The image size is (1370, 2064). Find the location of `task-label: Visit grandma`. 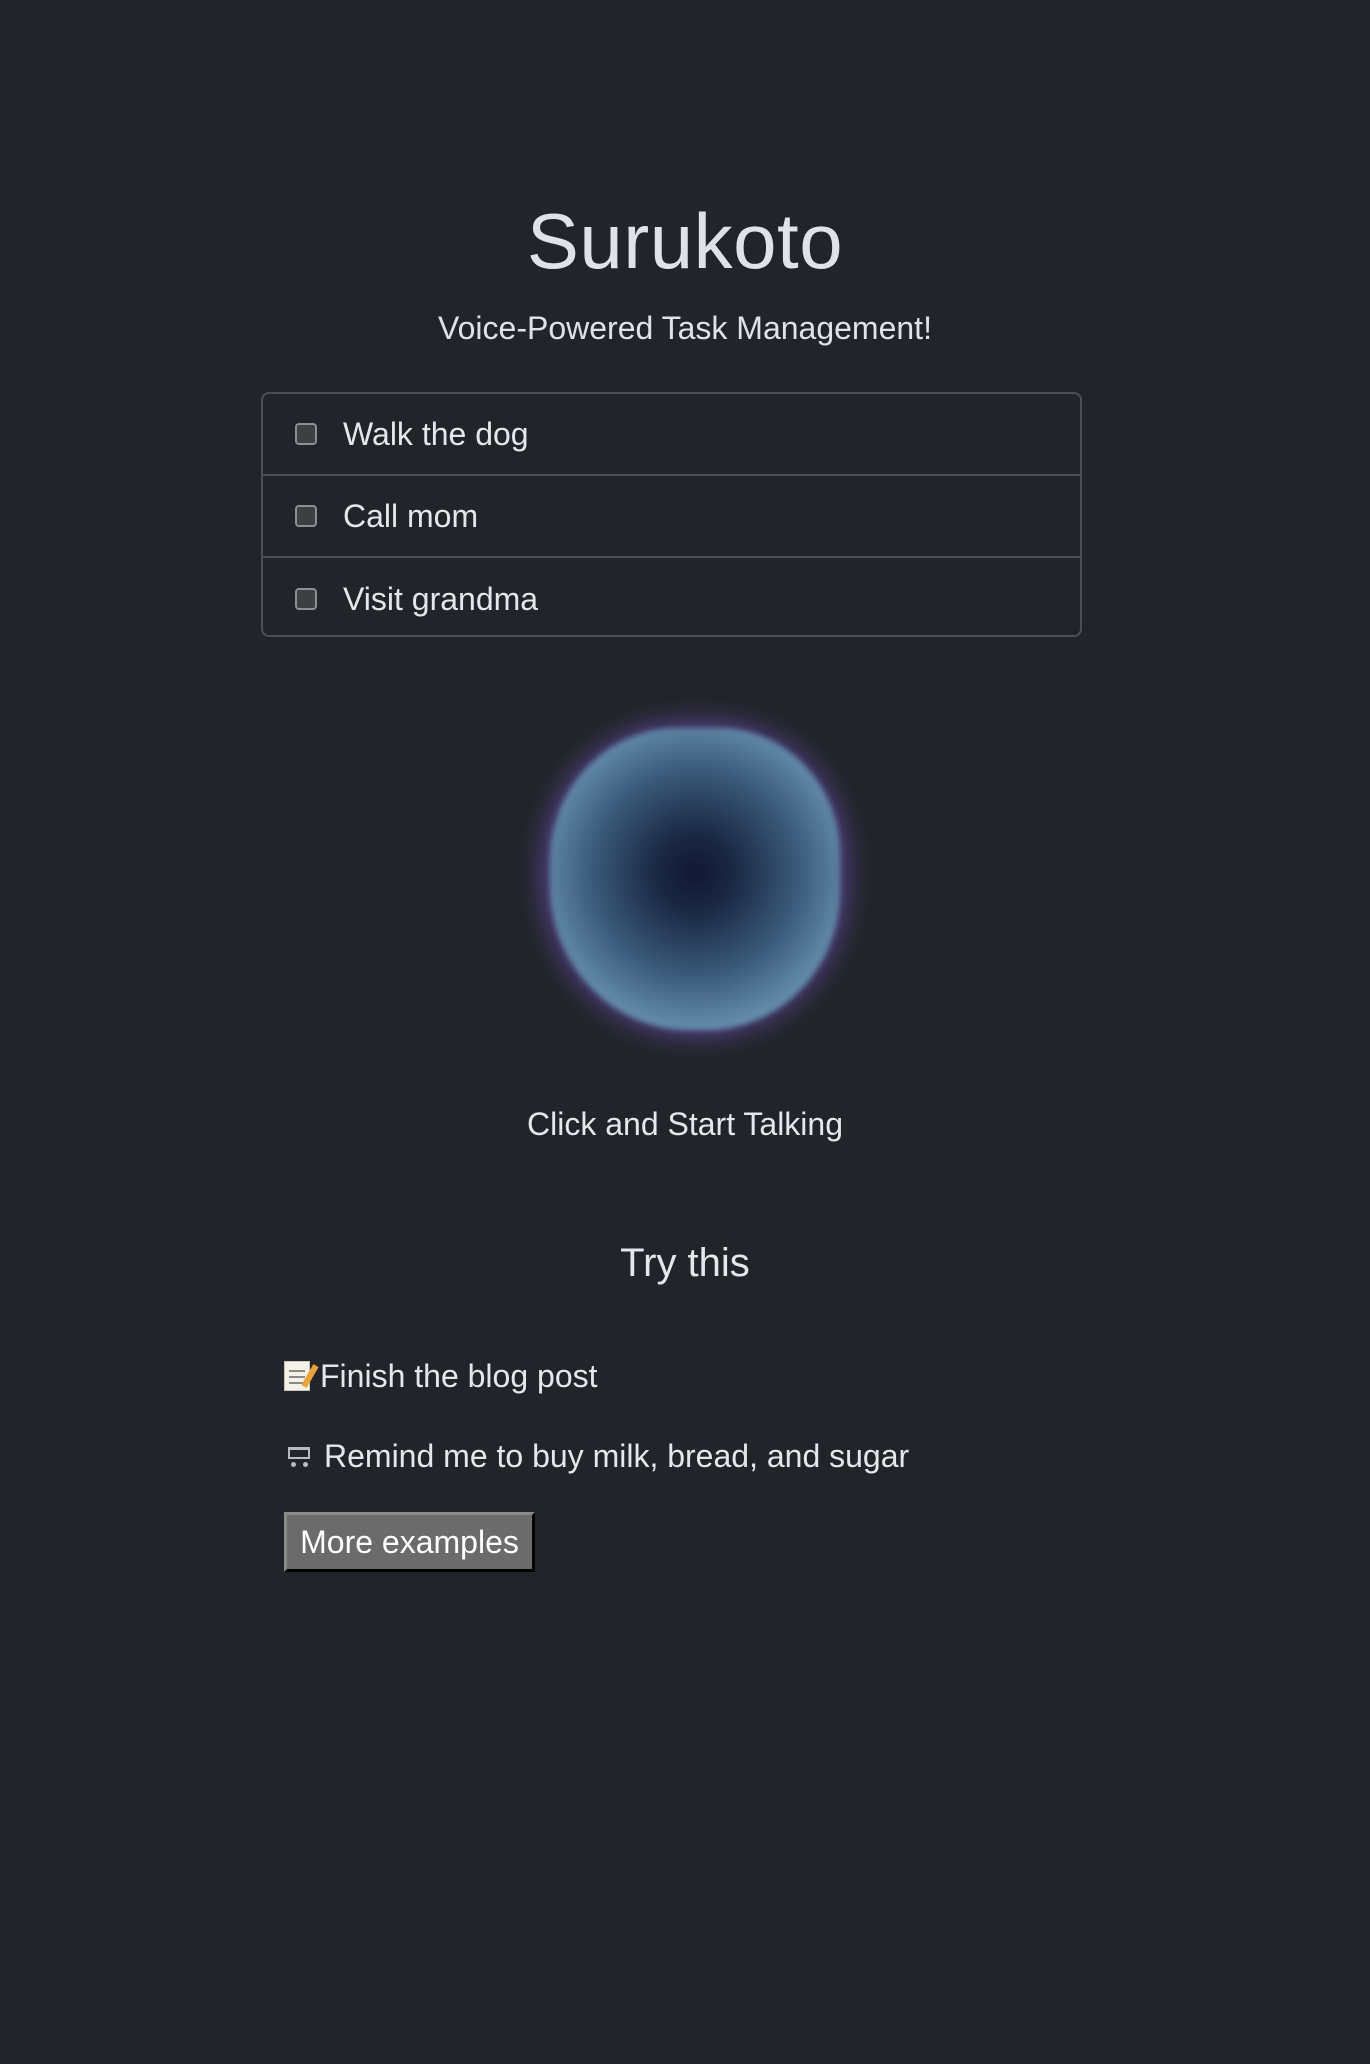

task-label: Visit grandma is located at coordinates (441, 598).